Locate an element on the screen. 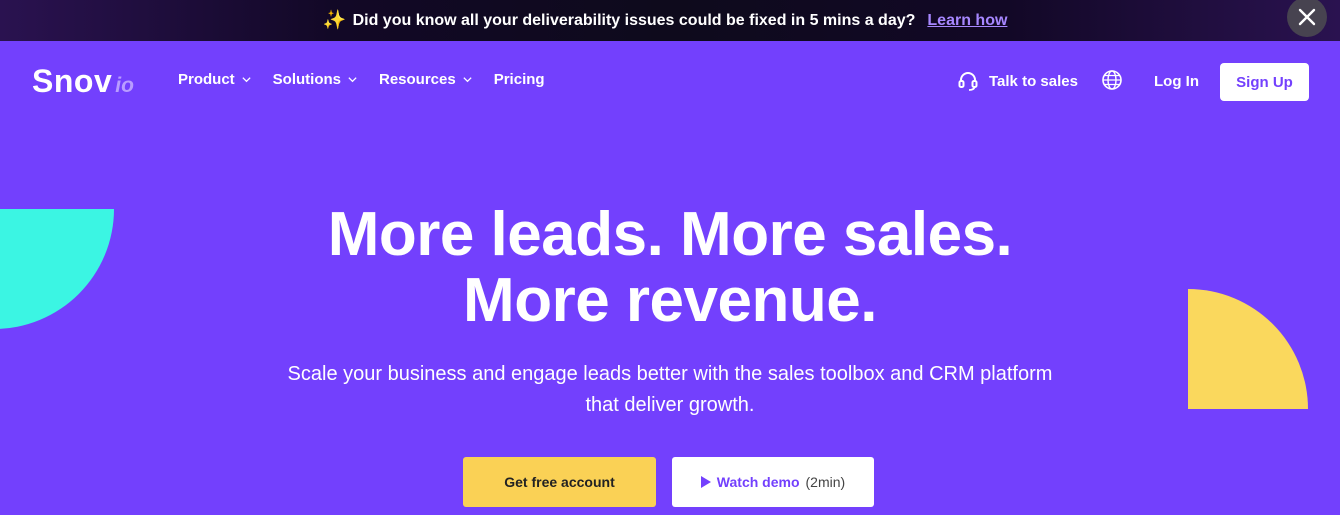  close-icon is located at coordinates (1307, 17).